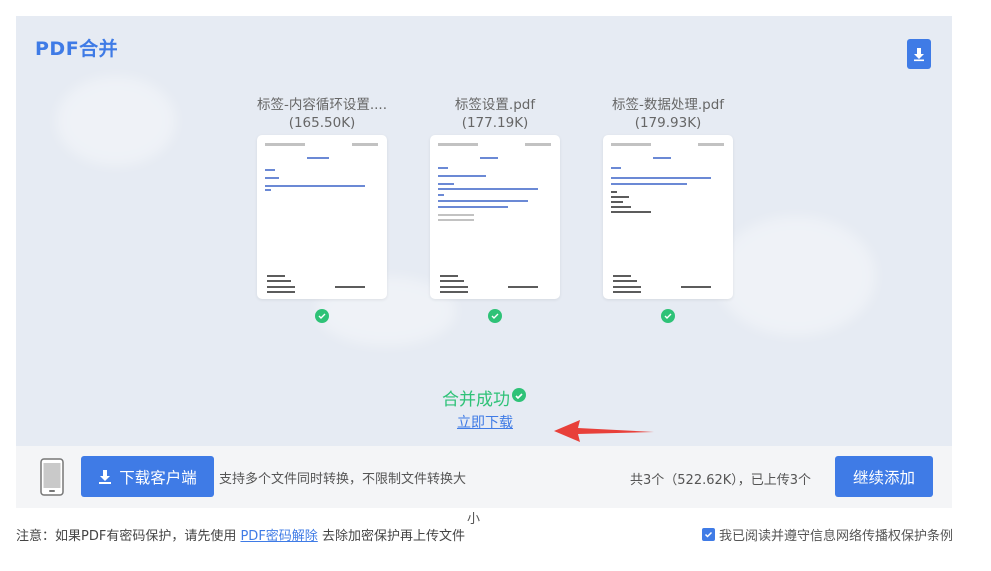  I want to click on download-client-button: 下载客户端, so click(147, 476).